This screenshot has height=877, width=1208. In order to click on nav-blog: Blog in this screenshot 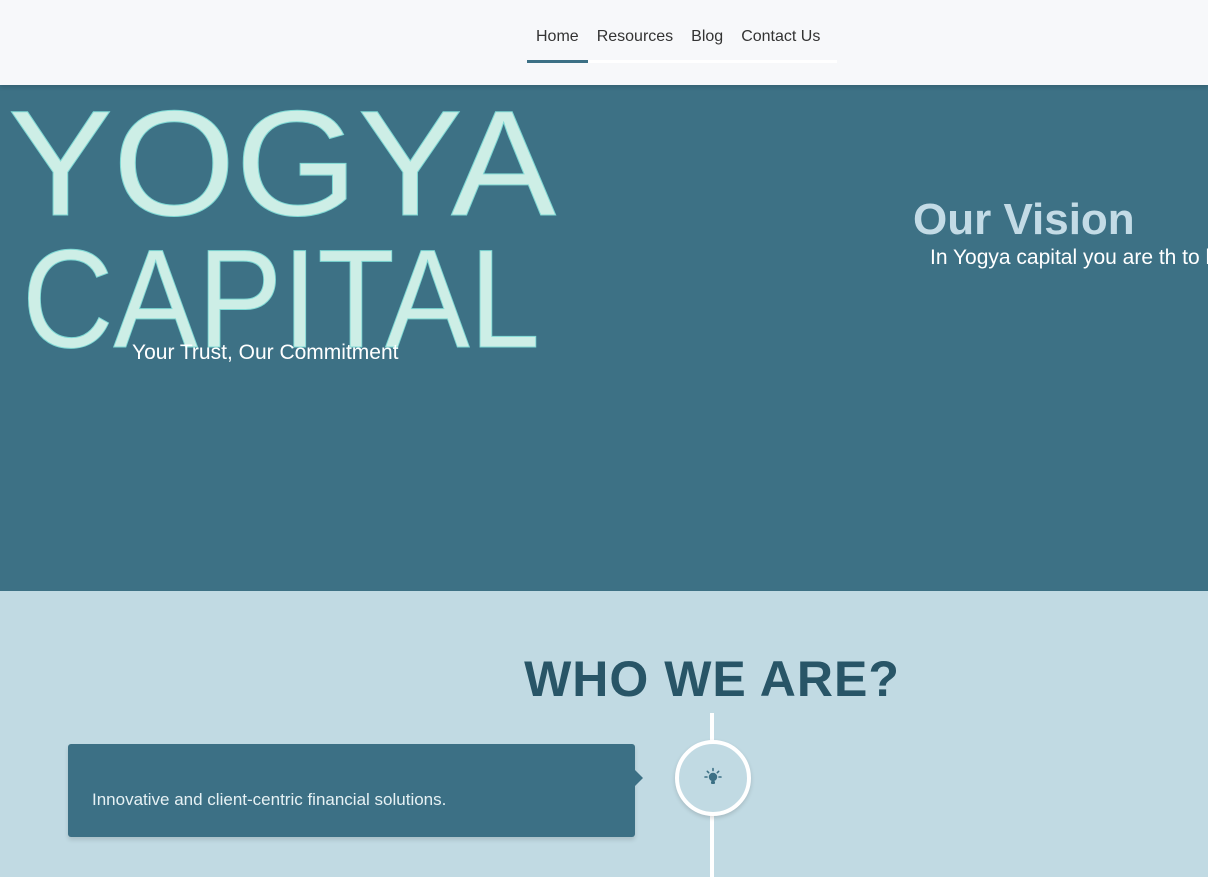, I will do `click(707, 38)`.